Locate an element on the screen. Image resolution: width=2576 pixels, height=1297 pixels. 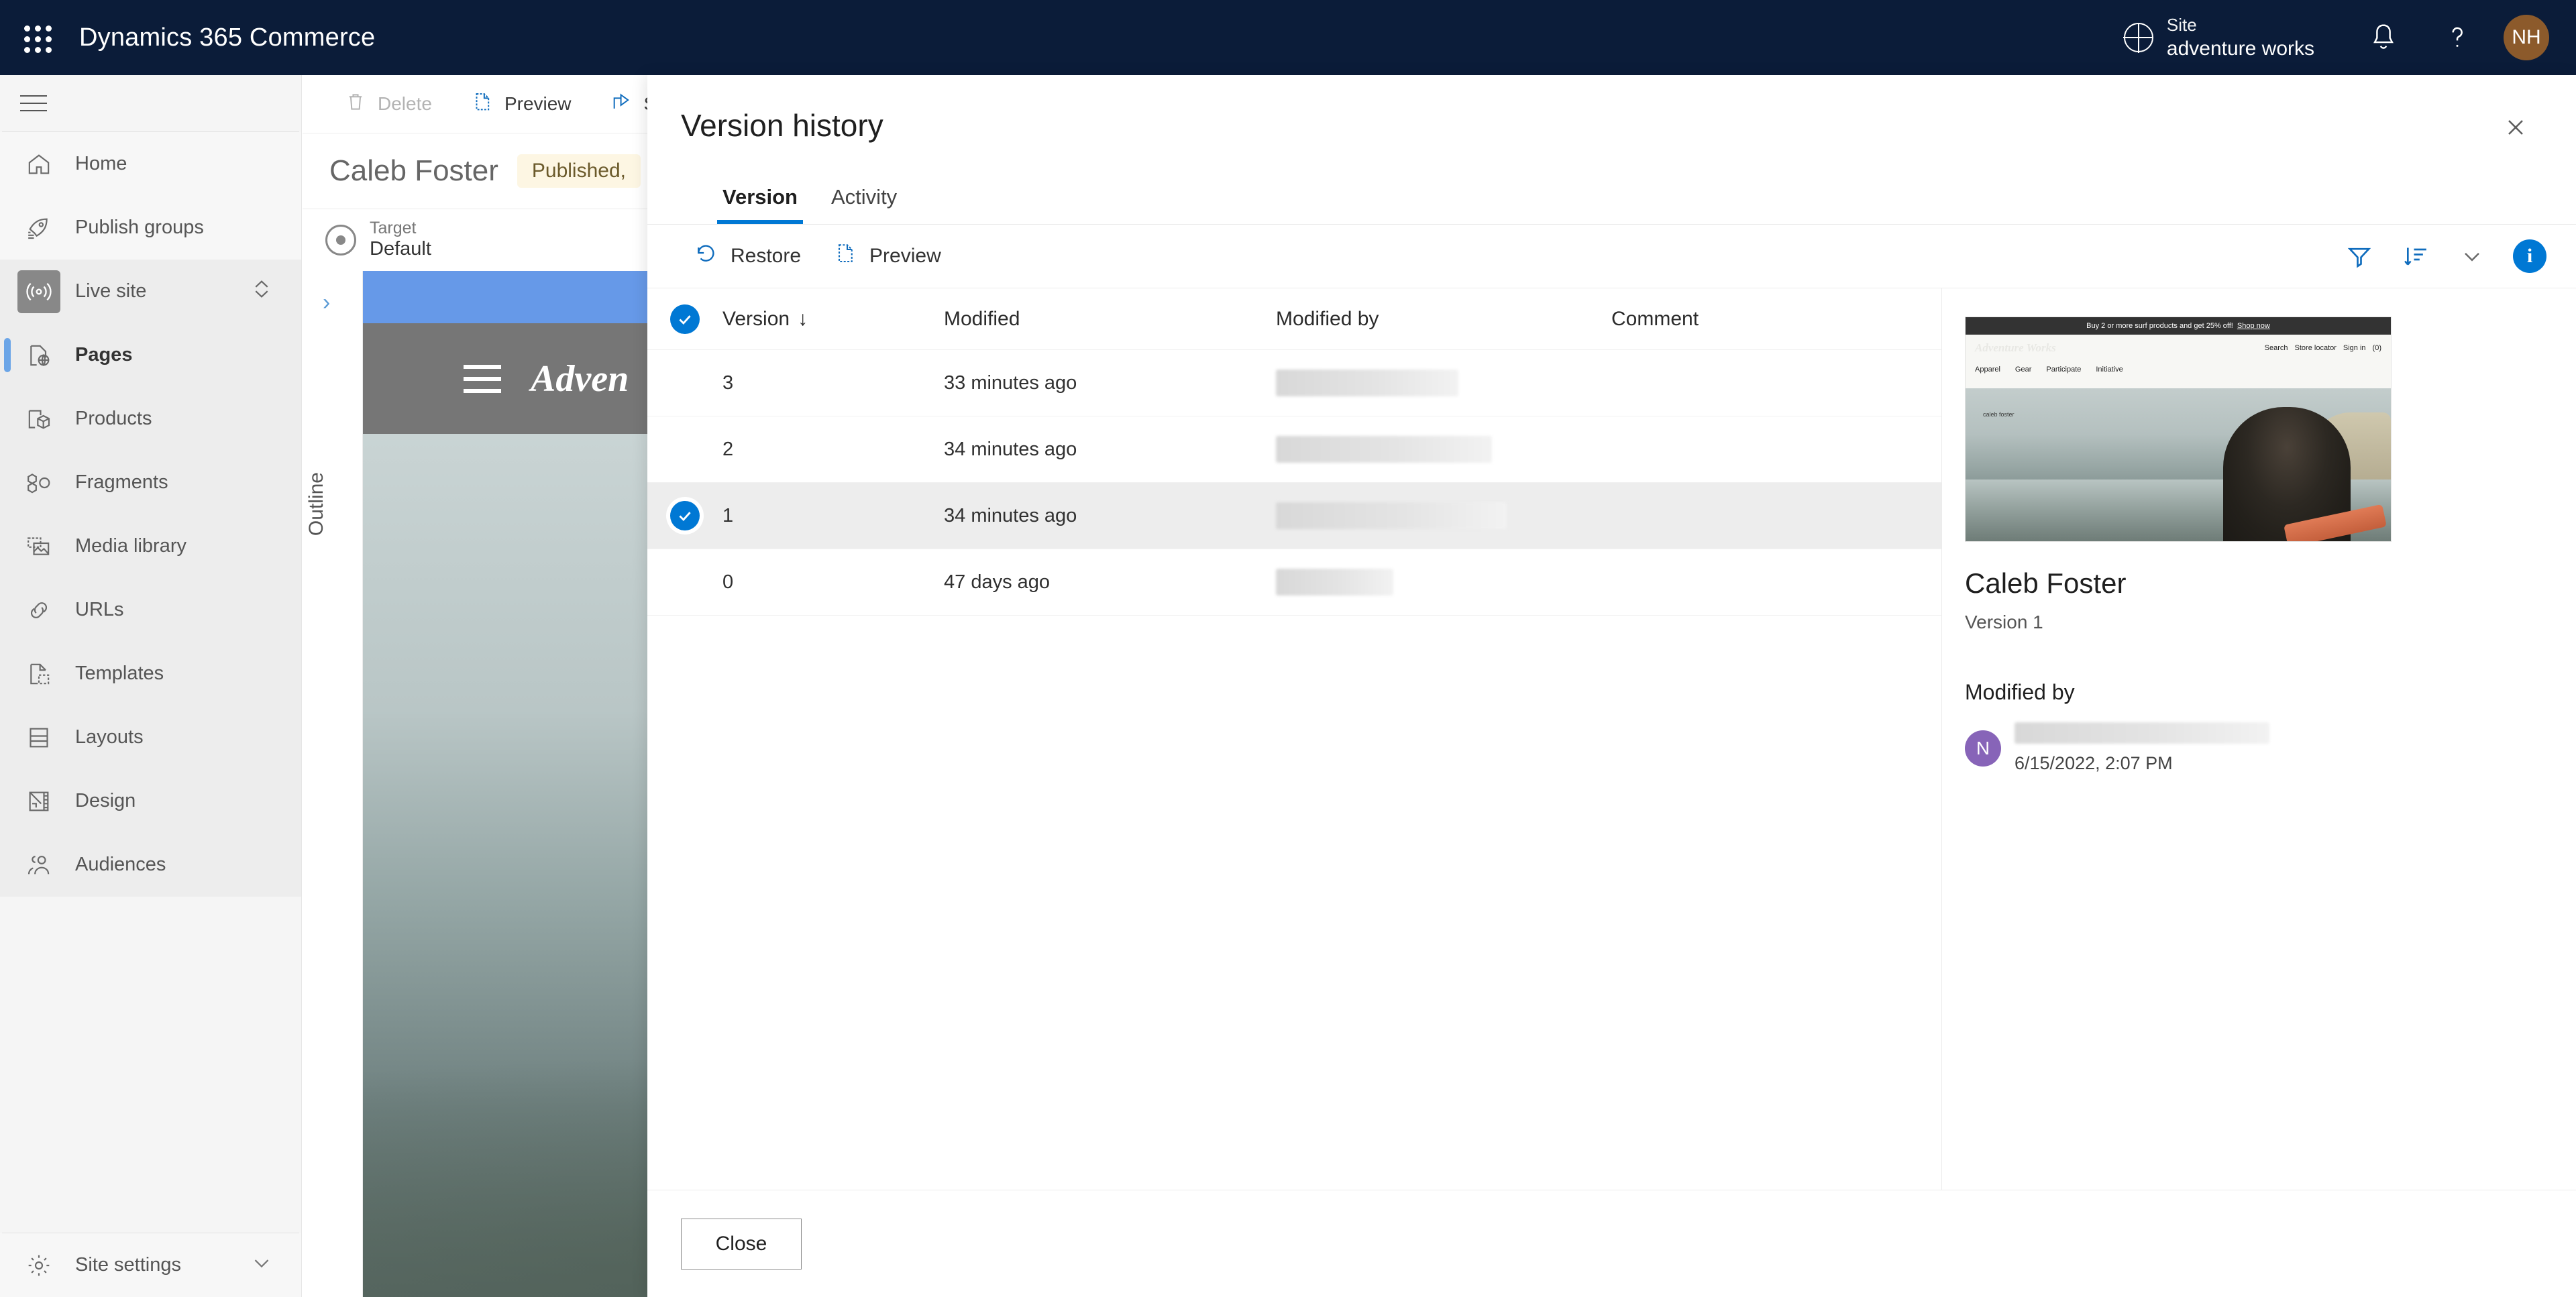
thumbnail-main-nav: Apparel Gear Participate Initiative is located at coordinates (2178, 369).